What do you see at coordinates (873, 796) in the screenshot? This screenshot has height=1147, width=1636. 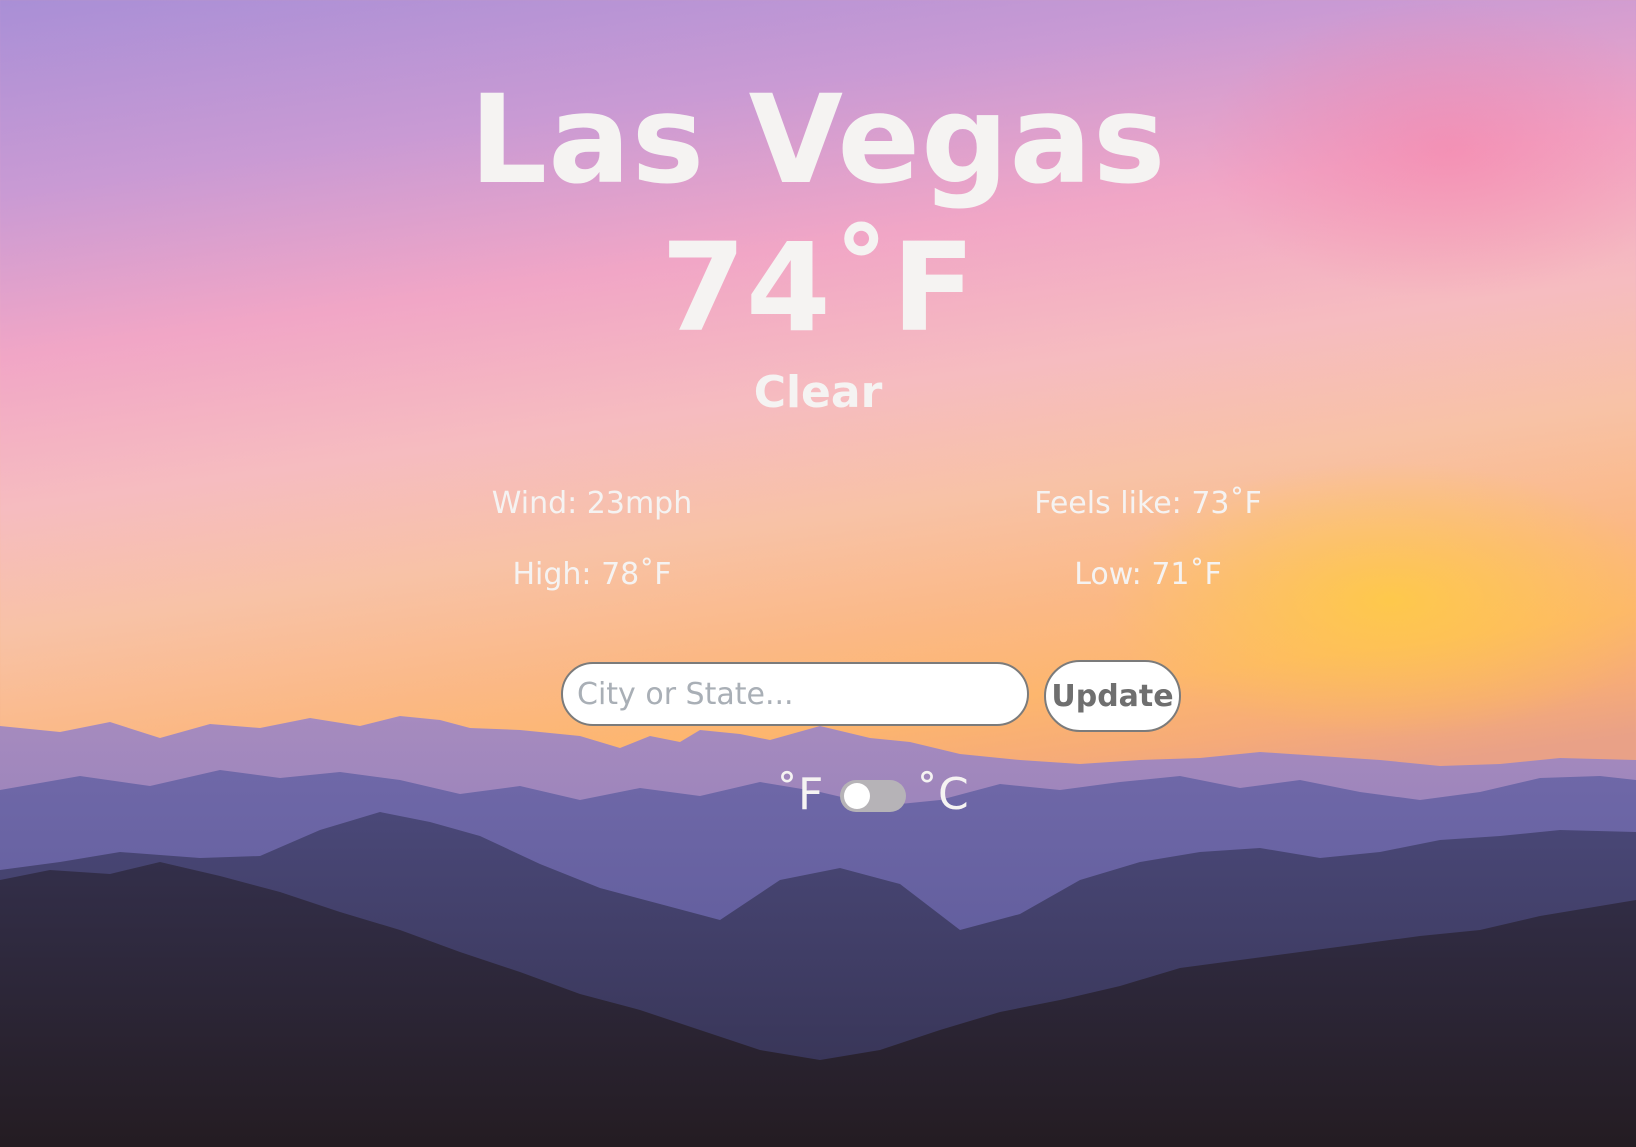 I see `unit-toggle` at bounding box center [873, 796].